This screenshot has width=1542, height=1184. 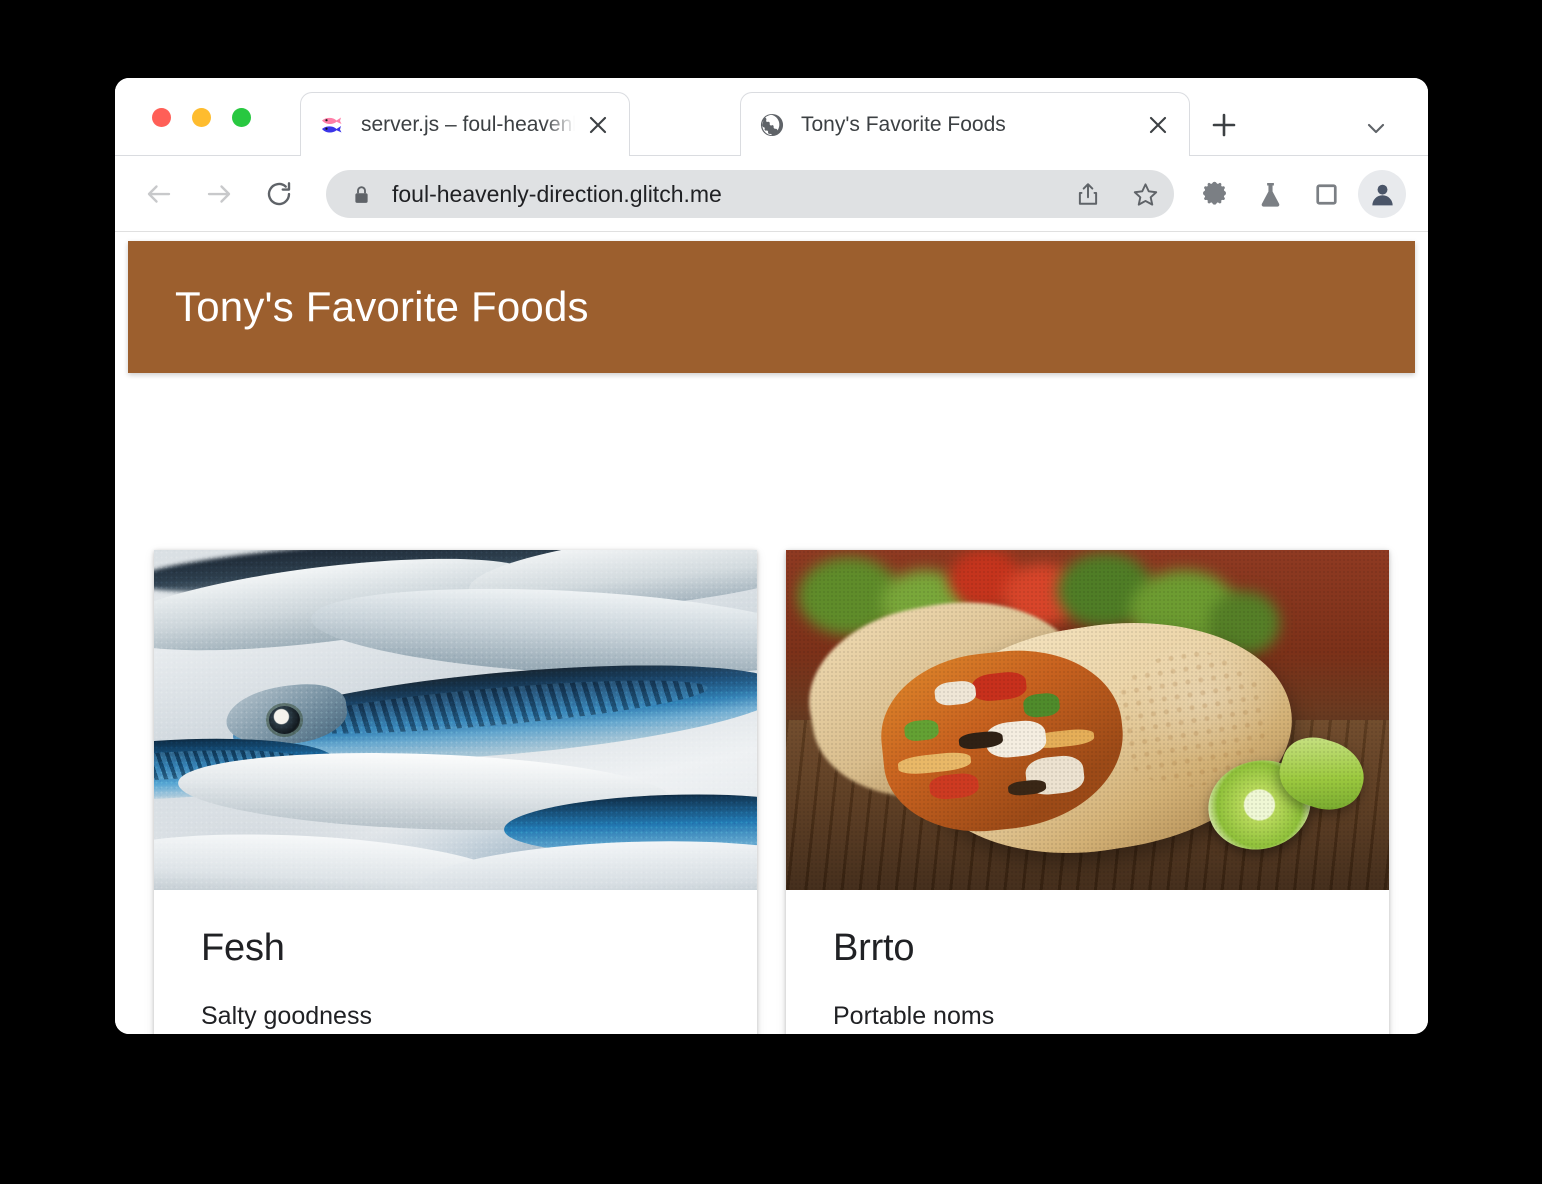 I want to click on page-title: Tony's Favorite Foods, so click(x=382, y=306).